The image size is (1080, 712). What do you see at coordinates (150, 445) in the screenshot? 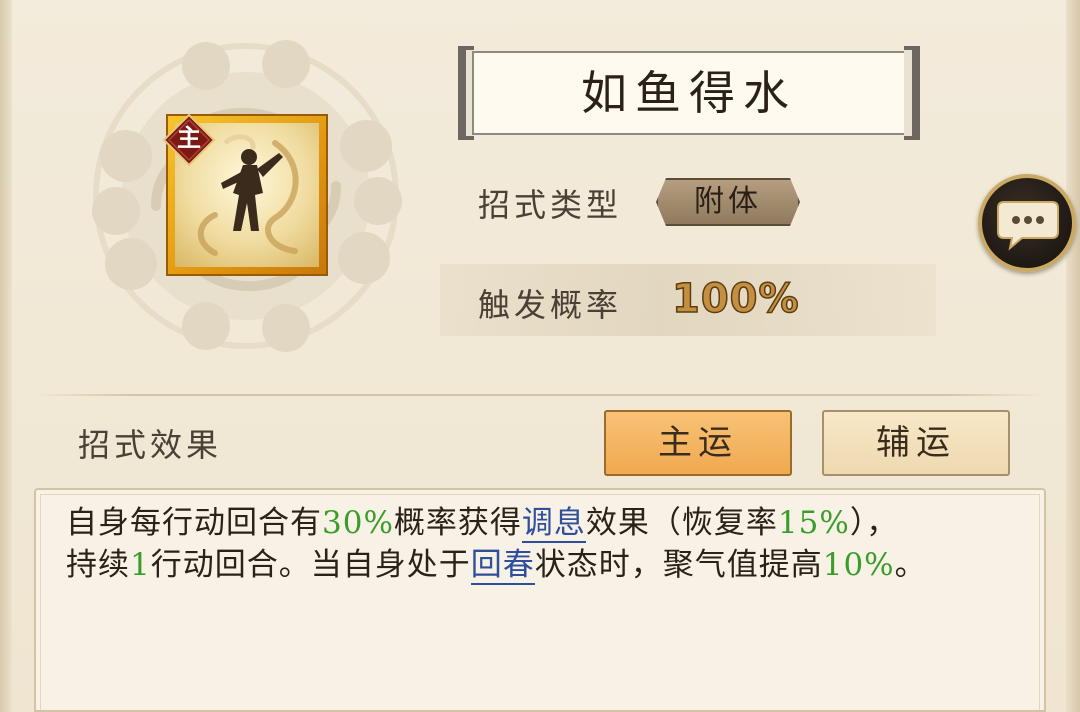
I see `skill-effect-label: 招式效果` at bounding box center [150, 445].